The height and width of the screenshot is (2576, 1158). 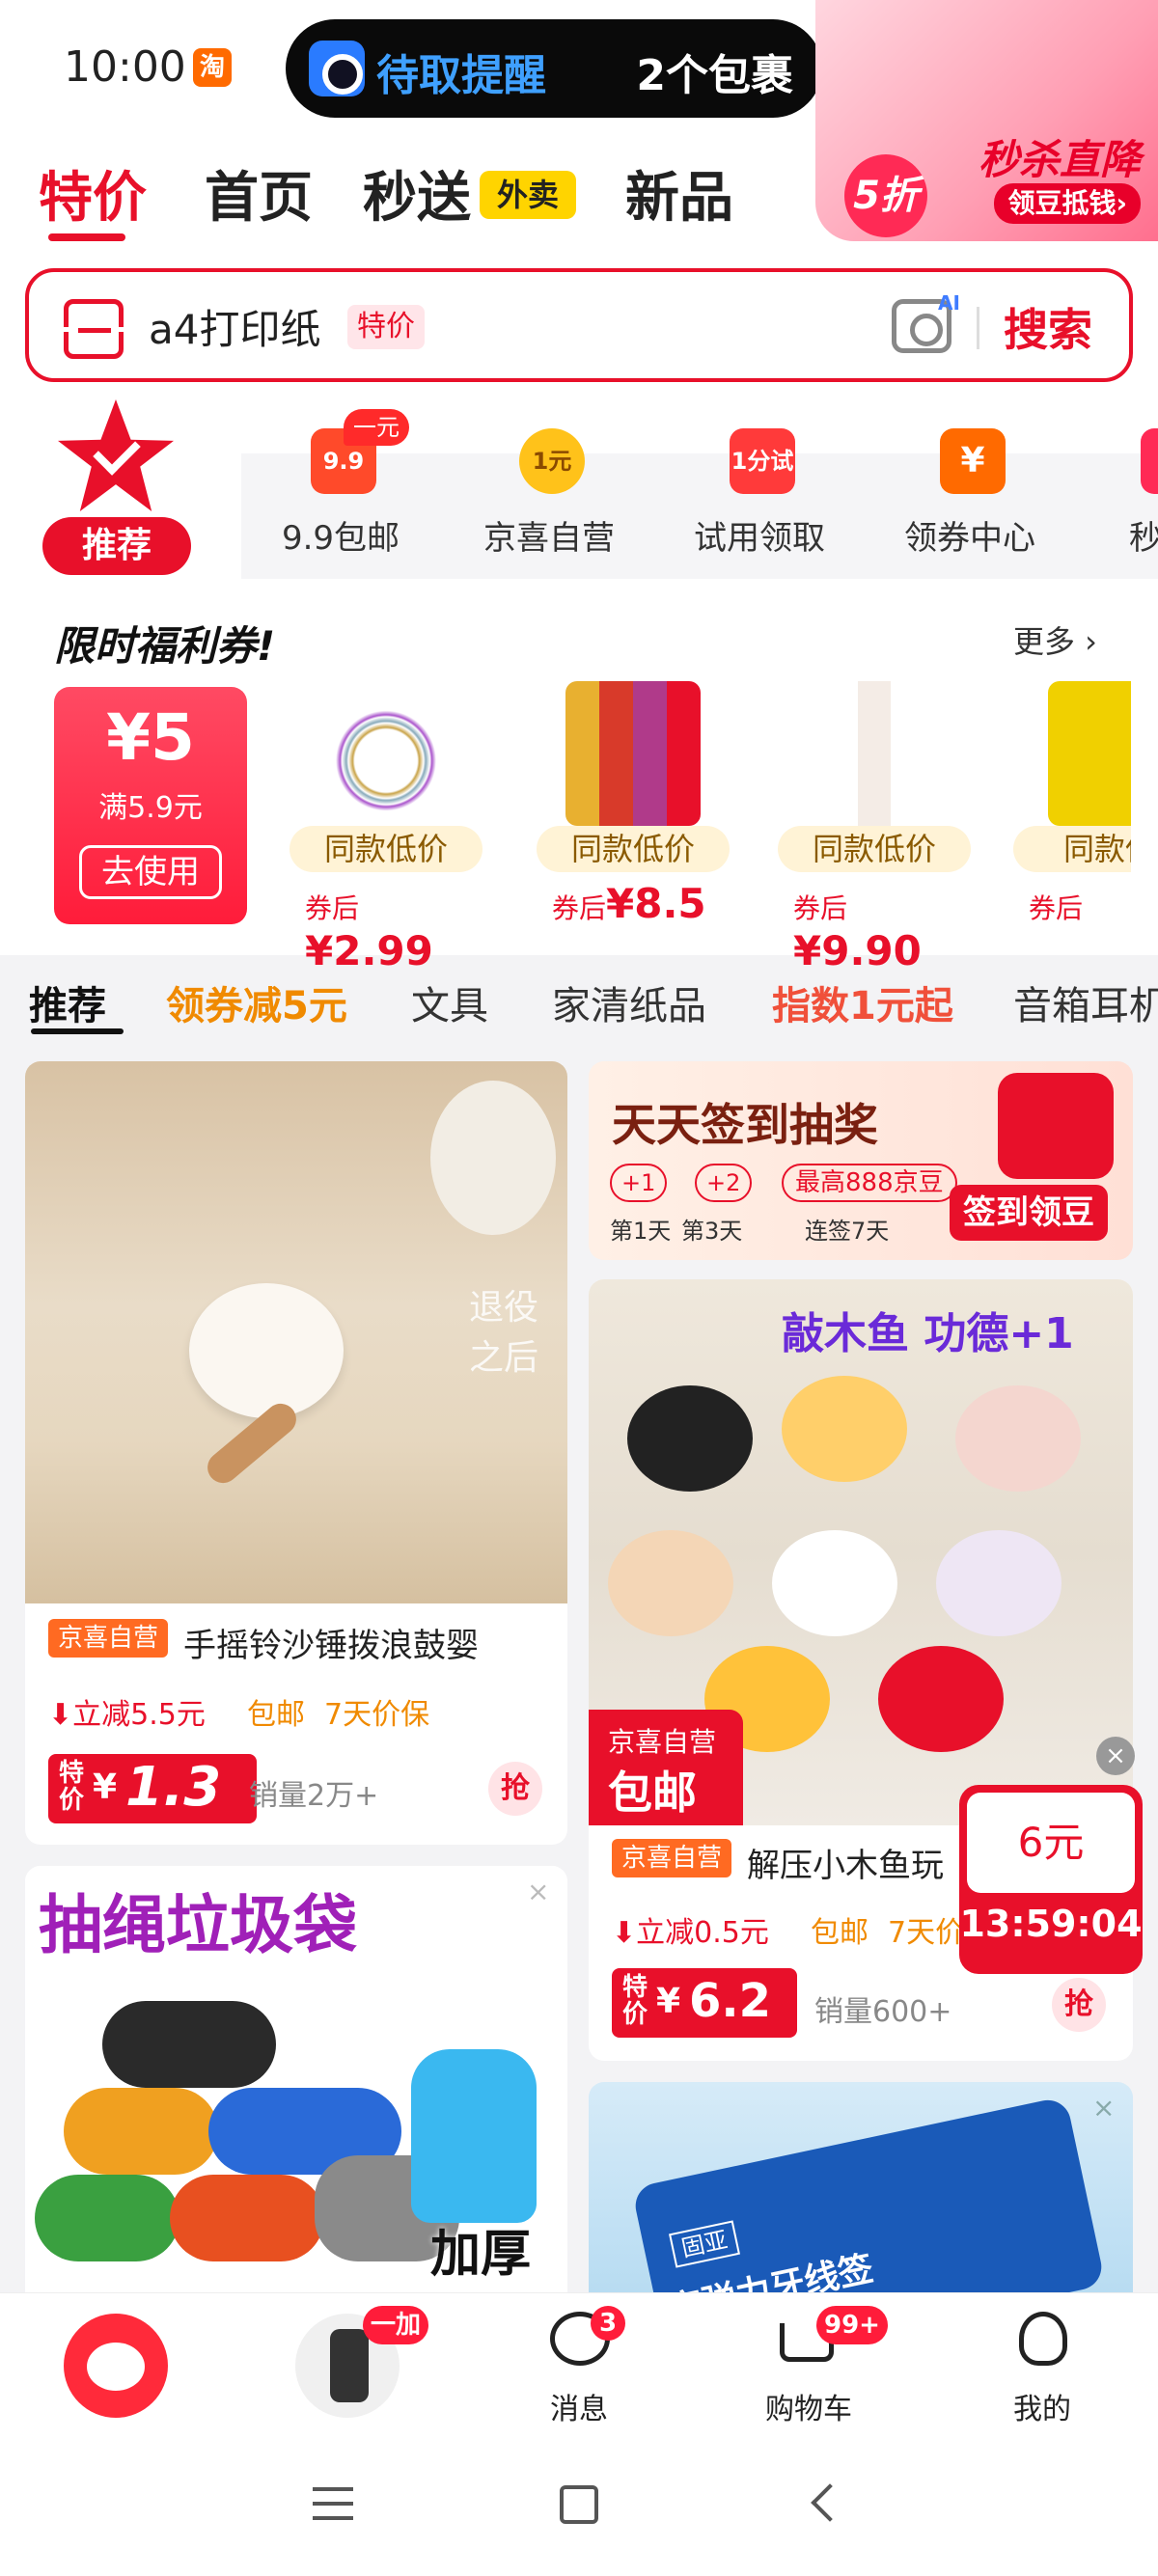 What do you see at coordinates (417, 193) in the screenshot?
I see `tab-miaosong: 秒送` at bounding box center [417, 193].